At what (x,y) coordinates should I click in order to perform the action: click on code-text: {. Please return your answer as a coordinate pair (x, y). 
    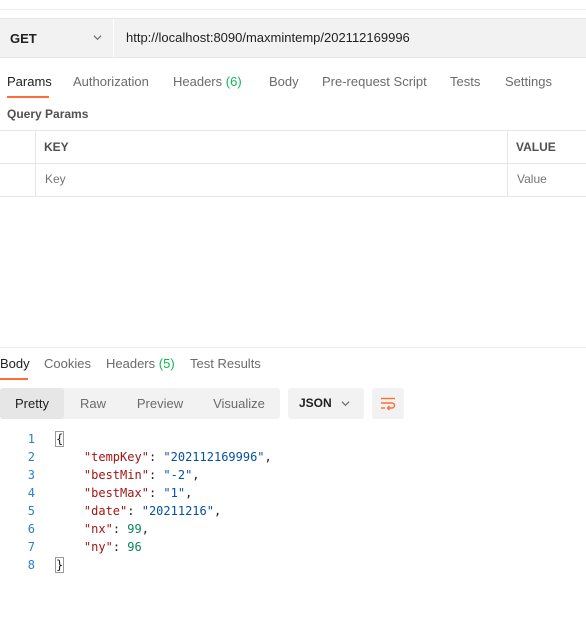
    Looking at the image, I should click on (60, 439).